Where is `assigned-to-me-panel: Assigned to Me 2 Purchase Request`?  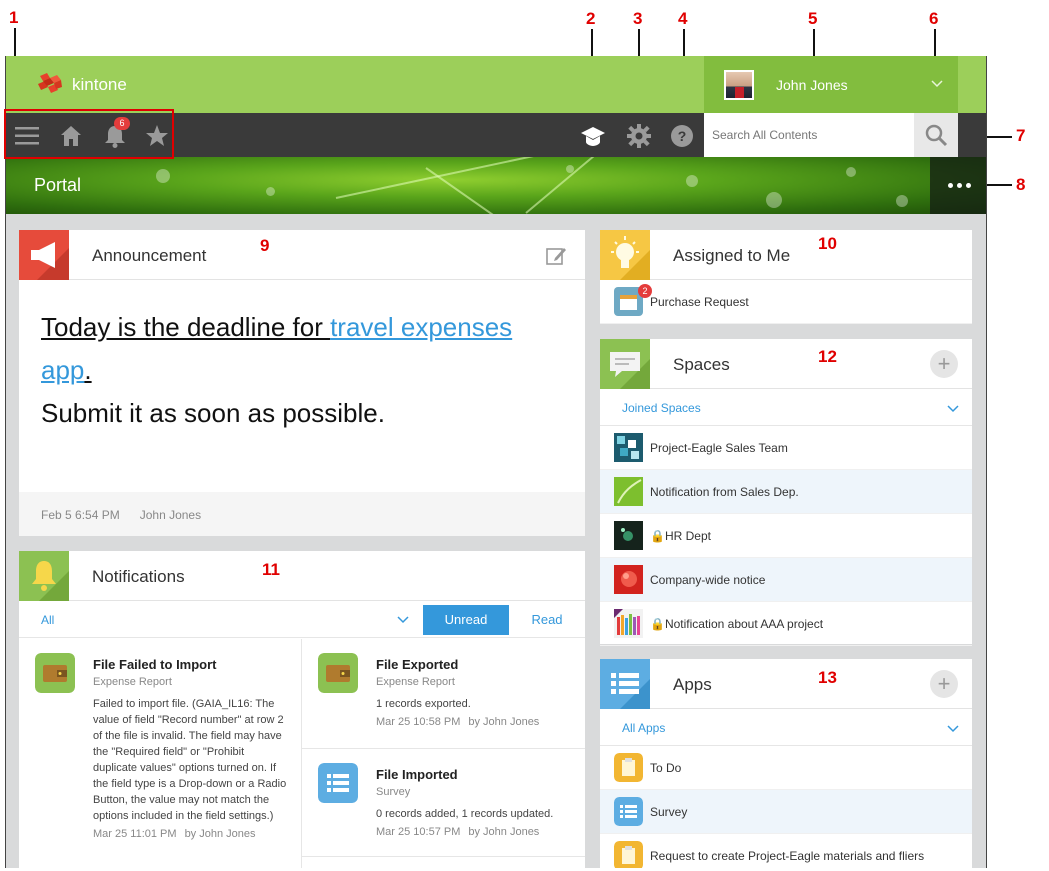 assigned-to-me-panel: Assigned to Me 2 Purchase Request is located at coordinates (786, 277).